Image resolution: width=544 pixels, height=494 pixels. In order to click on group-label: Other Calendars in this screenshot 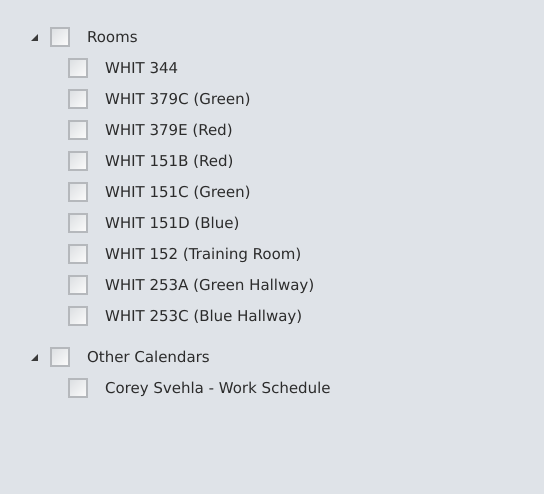, I will do `click(148, 357)`.